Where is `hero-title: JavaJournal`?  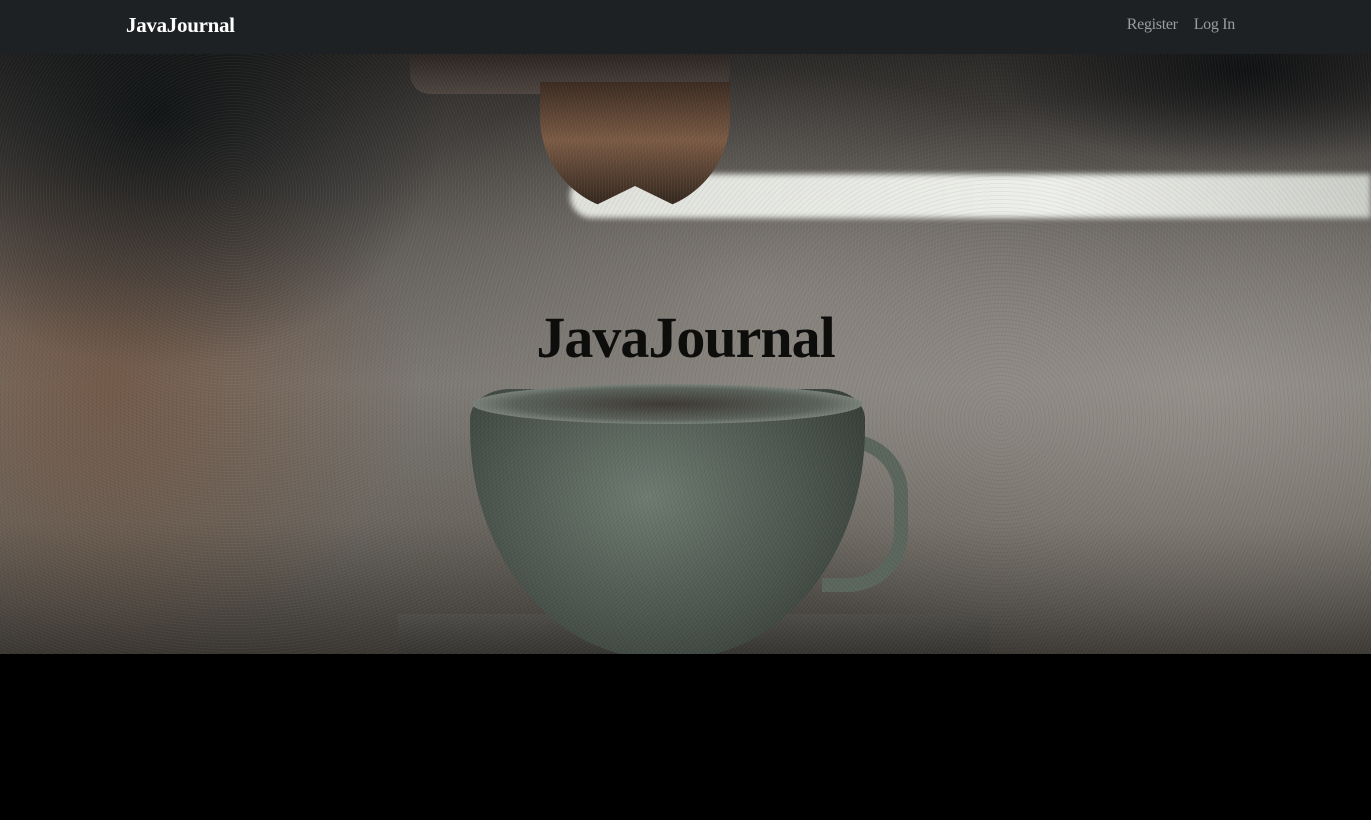 hero-title: JavaJournal is located at coordinates (685, 337).